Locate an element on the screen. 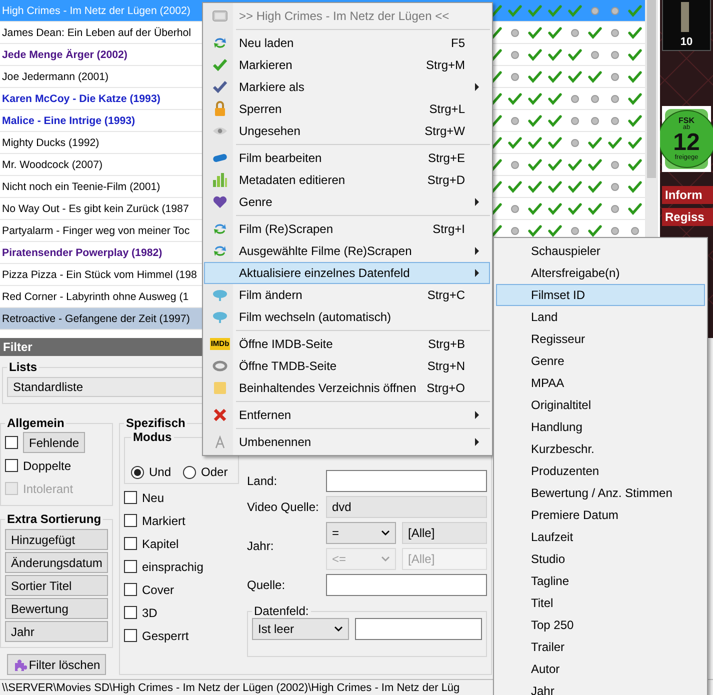 The image size is (713, 695). field-label: Video Quelle: is located at coordinates (283, 507).